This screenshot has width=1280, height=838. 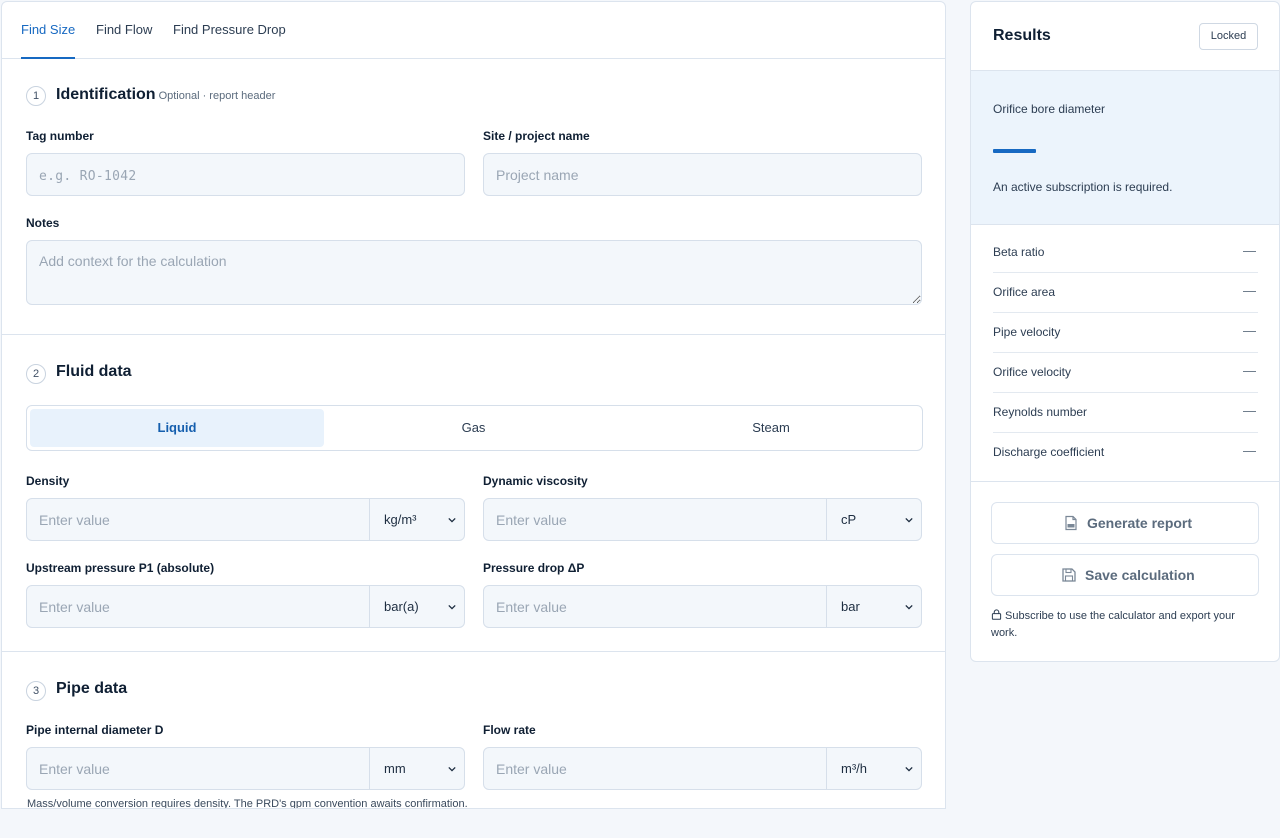 I want to click on pipe-diameter-unit-value: mm, so click(x=395, y=768).